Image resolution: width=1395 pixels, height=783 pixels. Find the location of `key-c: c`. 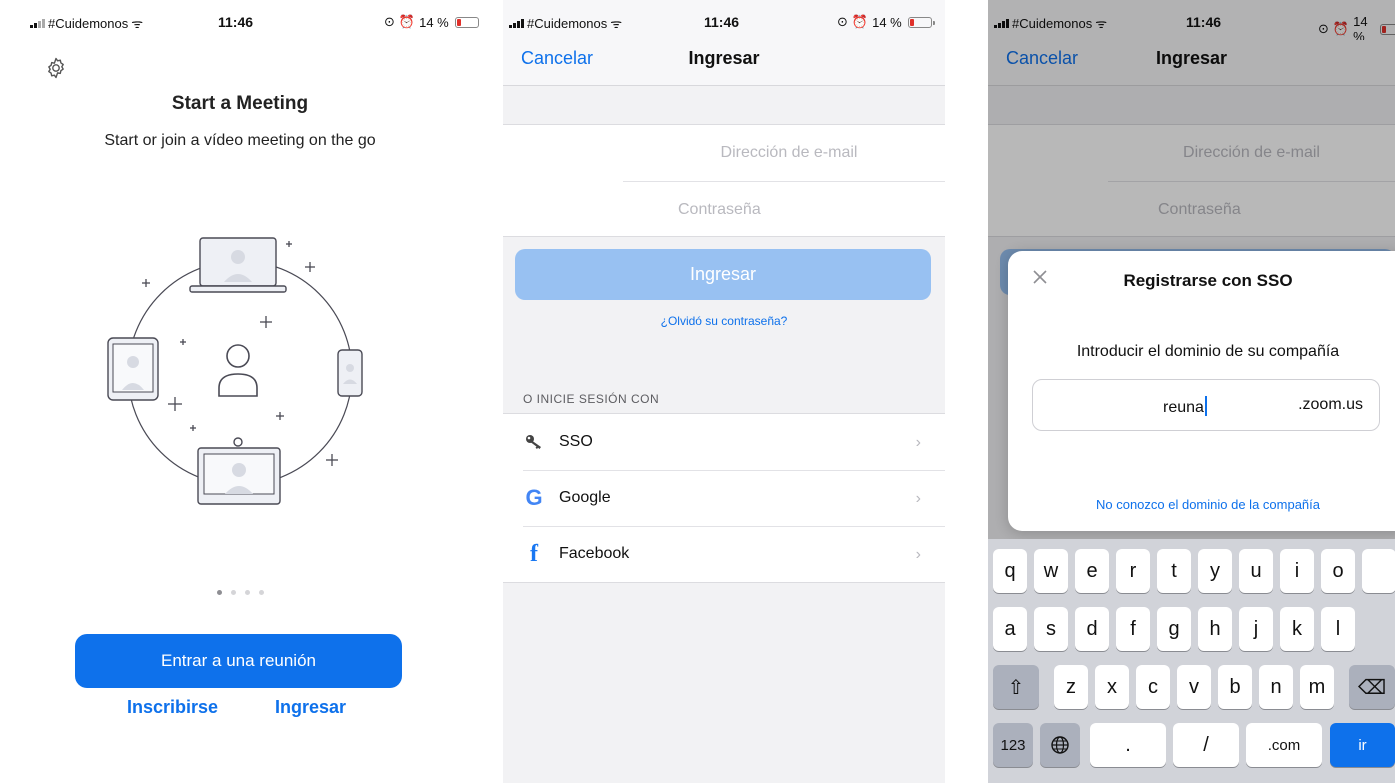

key-c: c is located at coordinates (1153, 687).